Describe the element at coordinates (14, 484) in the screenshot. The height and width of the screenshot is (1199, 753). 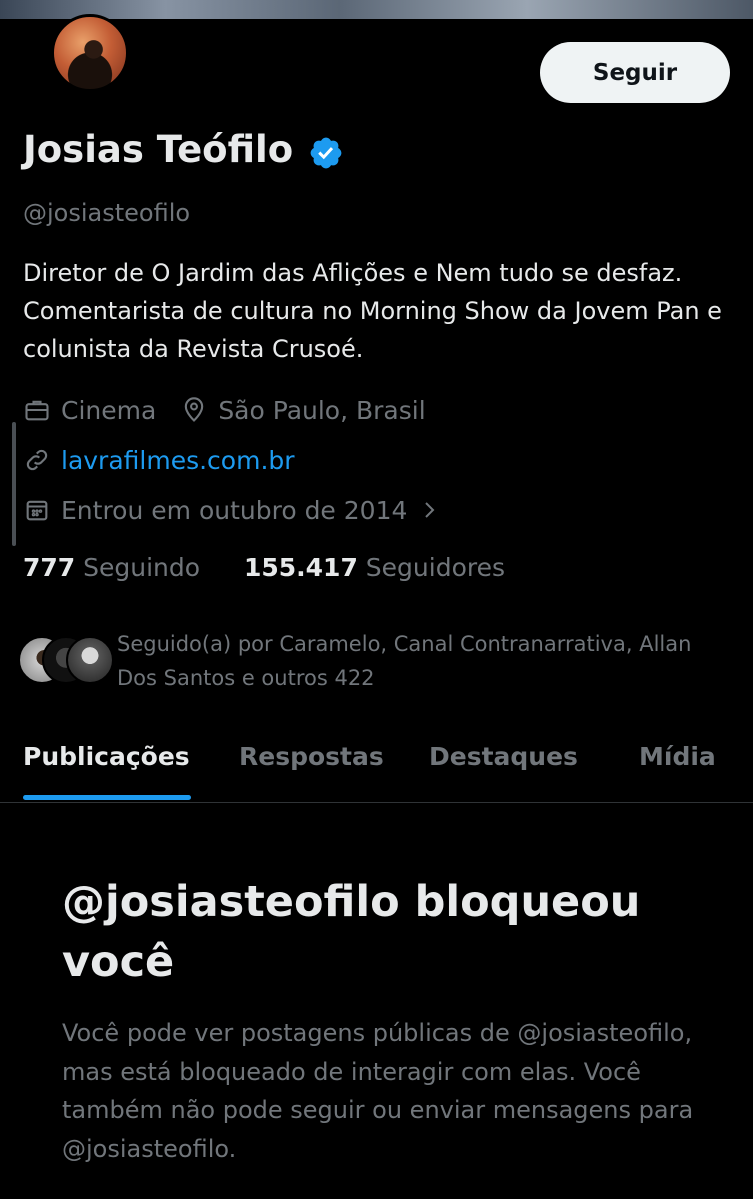
I see `scrollbar` at that location.